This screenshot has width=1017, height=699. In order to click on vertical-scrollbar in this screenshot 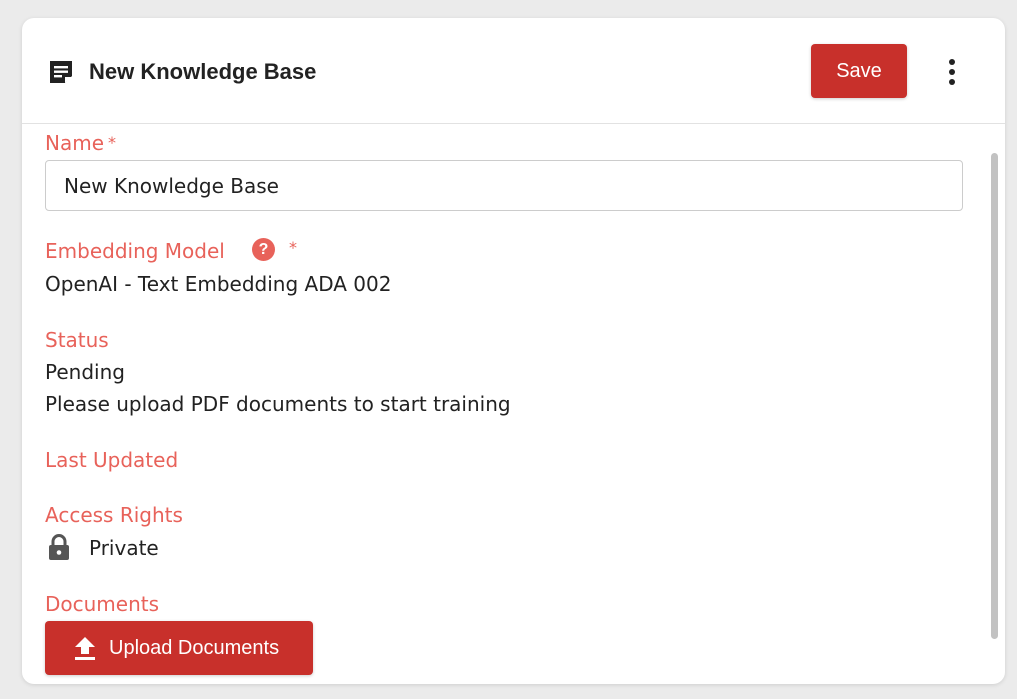, I will do `click(994, 396)`.